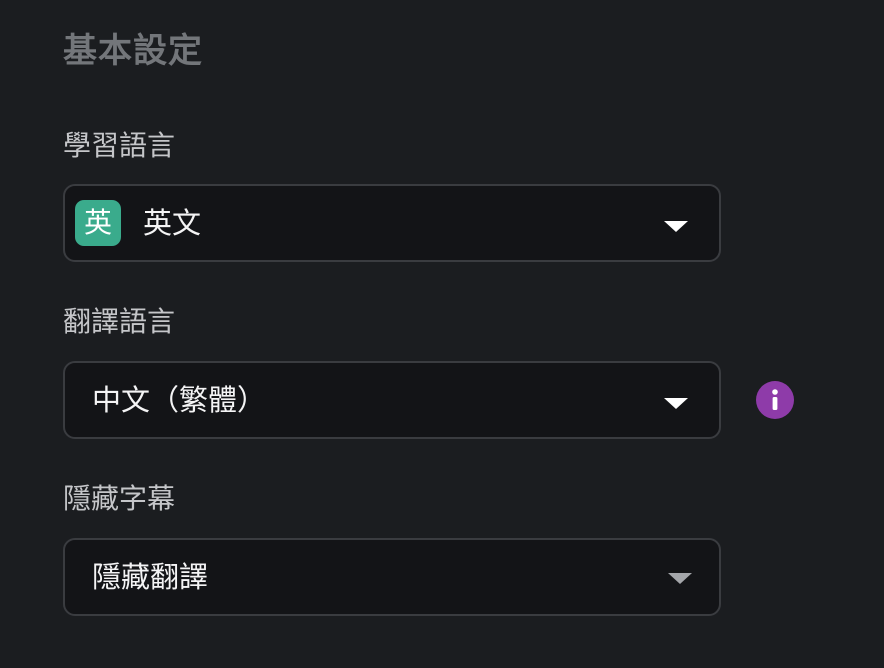 This screenshot has width=884, height=668. I want to click on learning-language-value: 英文, so click(172, 223).